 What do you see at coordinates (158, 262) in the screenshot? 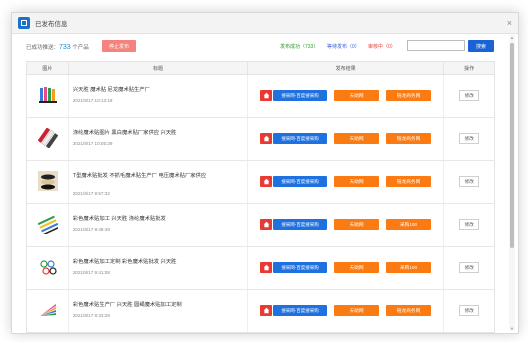
I see `product-title: 彩色魔术贴加工定制 彩色魔术贴批发 兴天胜` at bounding box center [158, 262].